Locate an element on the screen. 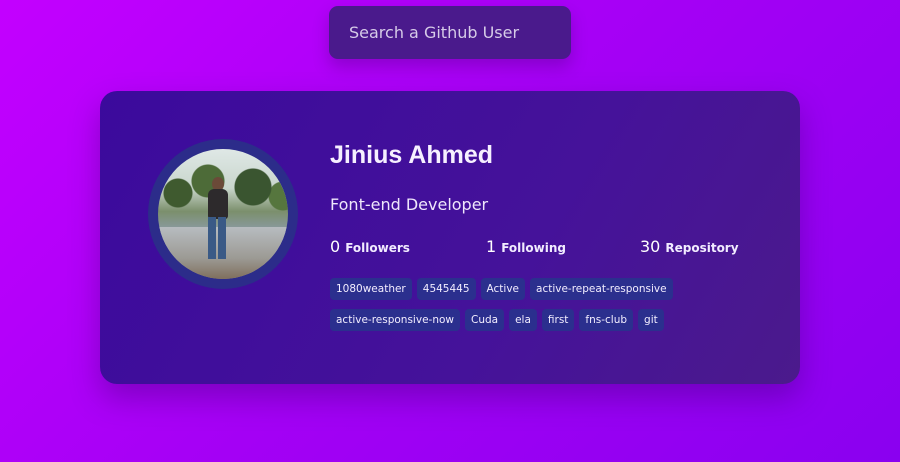 This screenshot has width=900, height=462. stat-followers-value: 0 is located at coordinates (335, 246).